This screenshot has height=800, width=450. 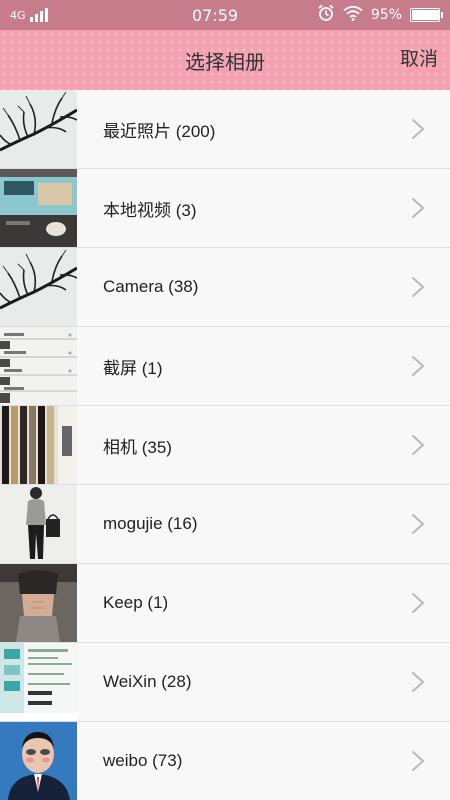 I want to click on status-time: 07:59, so click(x=215, y=15).